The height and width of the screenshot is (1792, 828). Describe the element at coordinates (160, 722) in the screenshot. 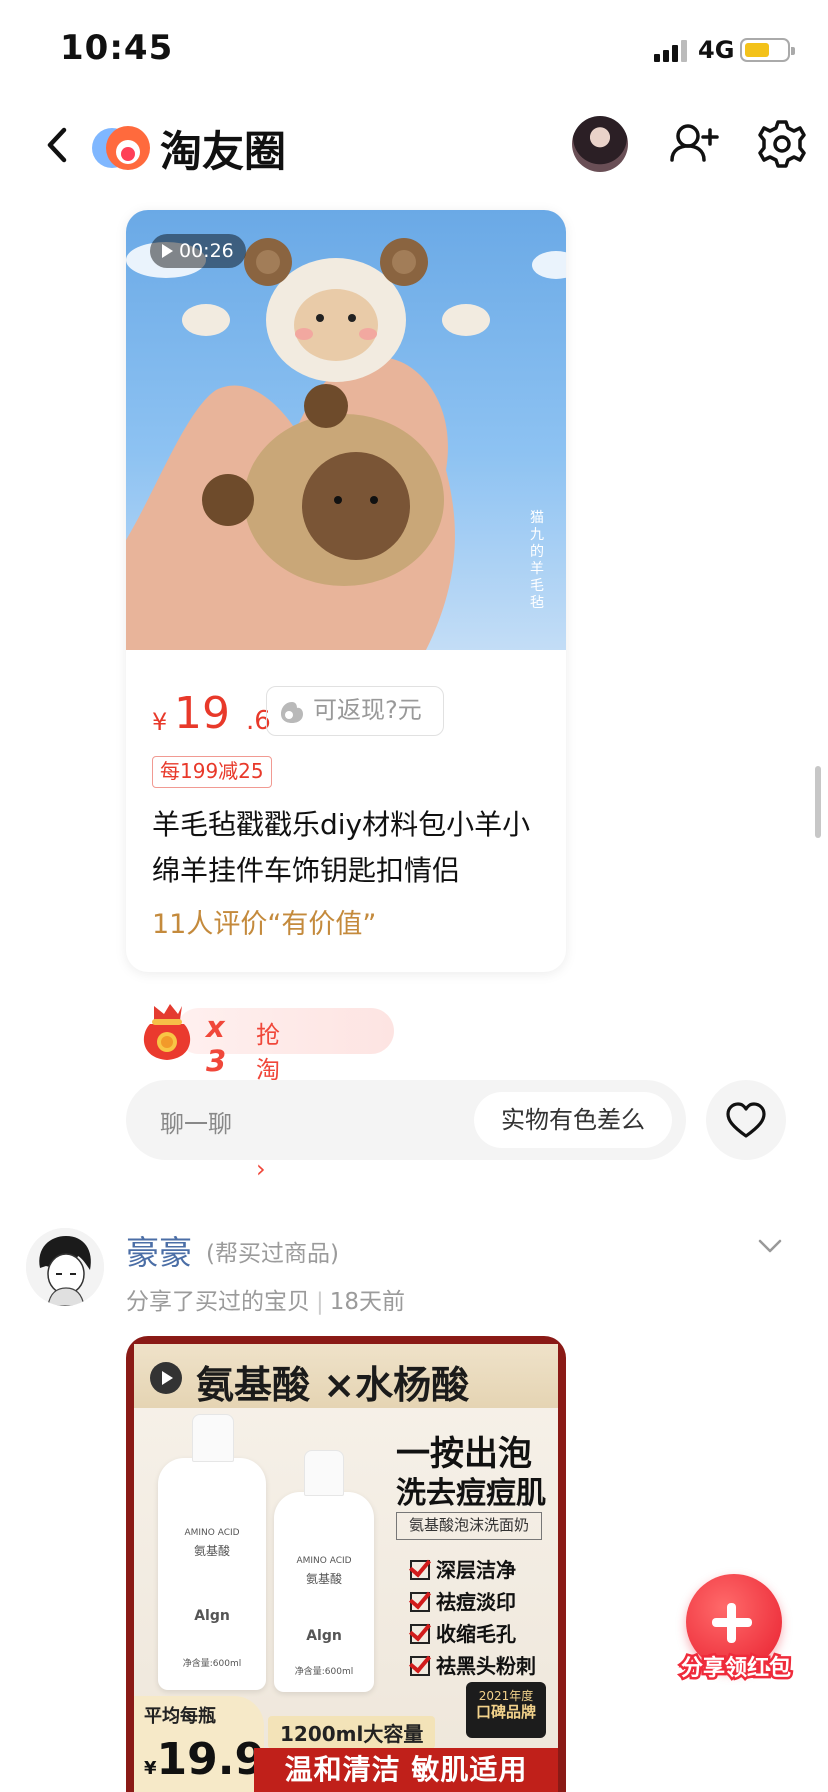

I see `price-currency: ¥` at that location.